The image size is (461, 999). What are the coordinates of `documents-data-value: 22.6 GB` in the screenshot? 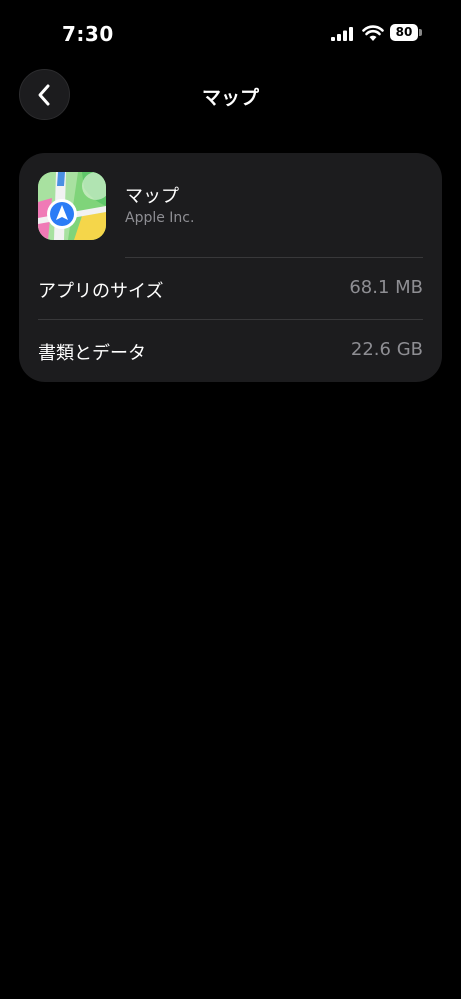 It's located at (386, 349).